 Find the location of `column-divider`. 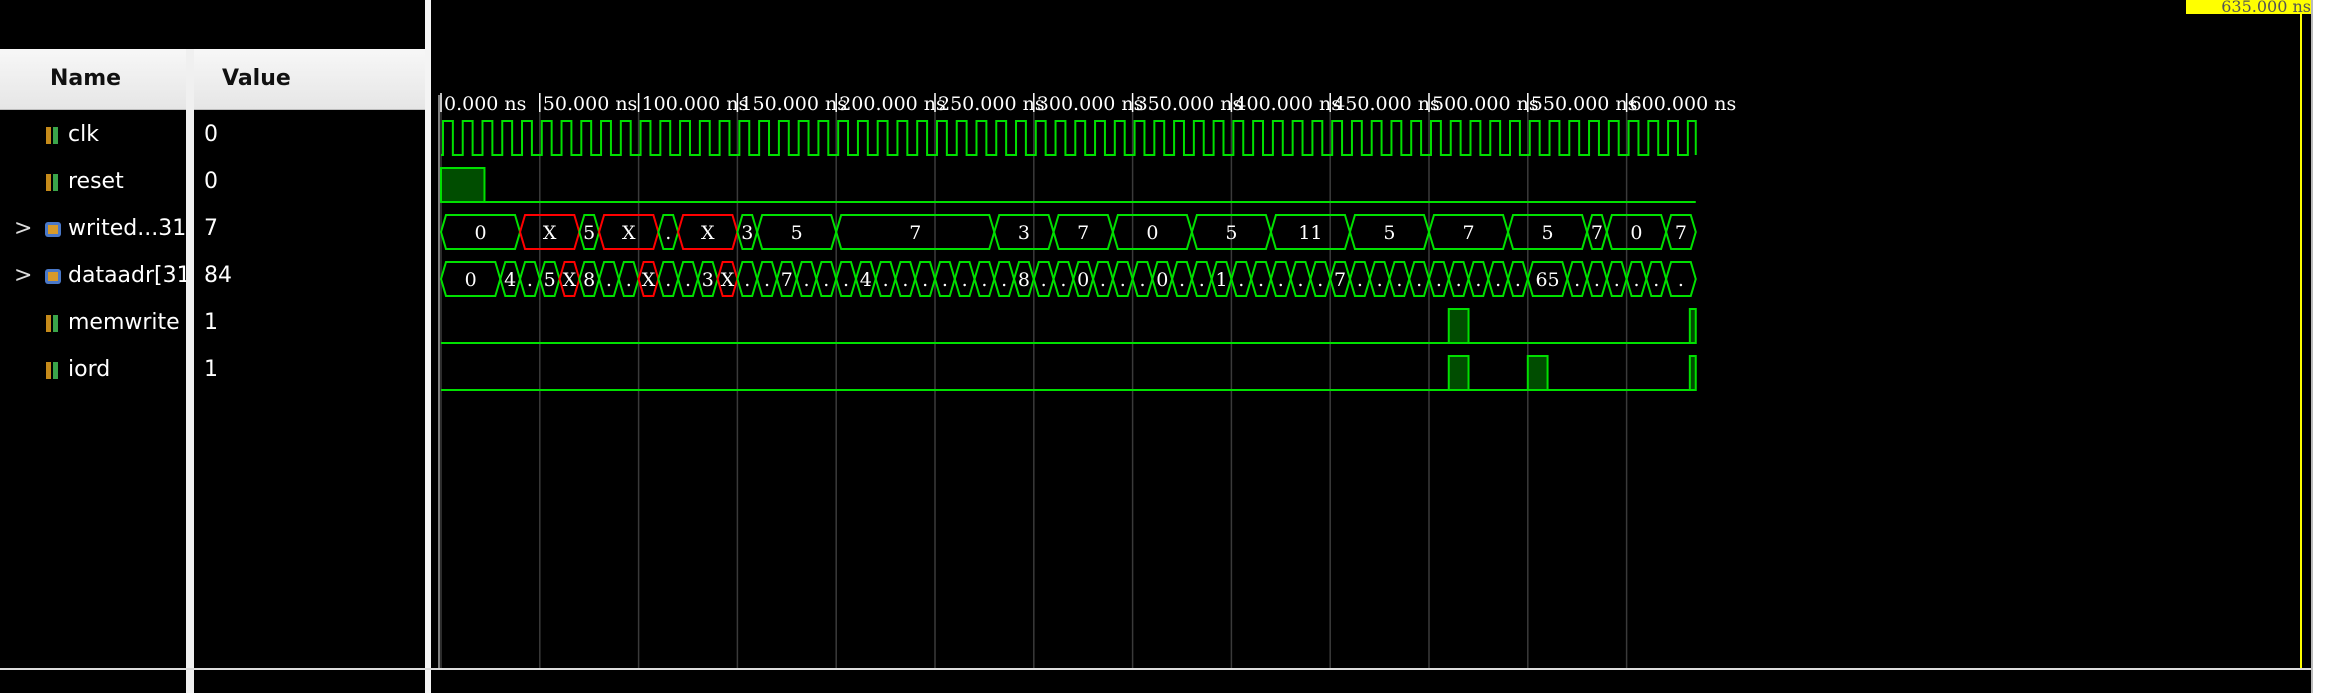

column-divider is located at coordinates (190, 371).